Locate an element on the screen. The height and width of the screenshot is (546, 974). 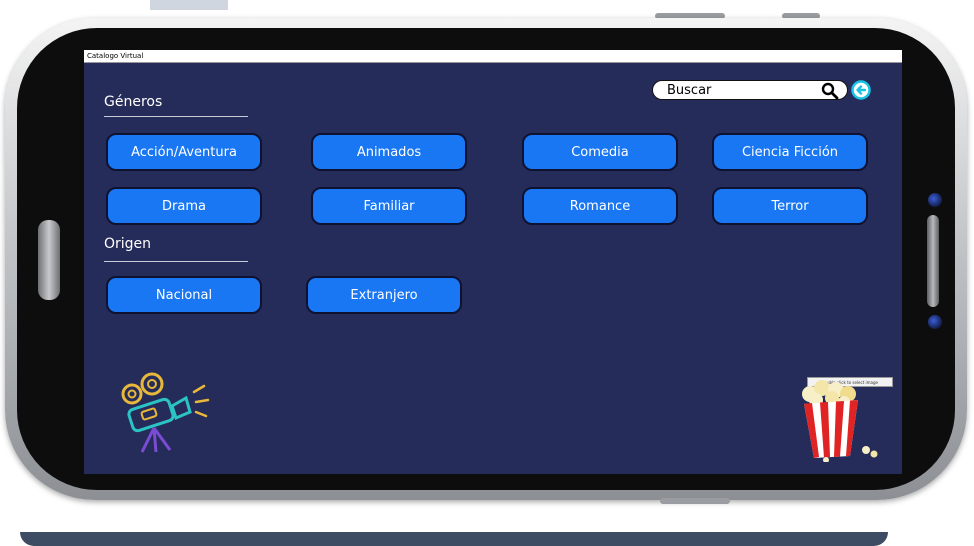
phone-camera-dot is located at coordinates (935, 200).